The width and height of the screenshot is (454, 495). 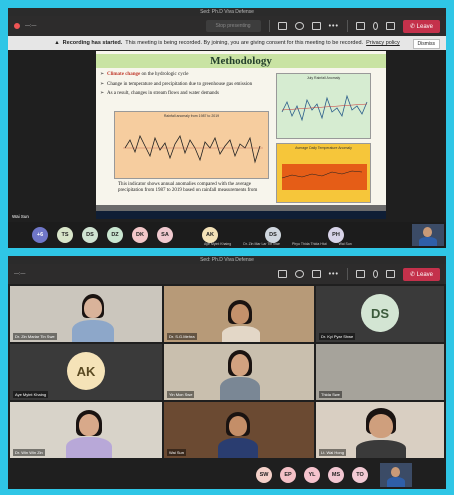 I want to click on participant-initials: DS, so click(x=380, y=313).